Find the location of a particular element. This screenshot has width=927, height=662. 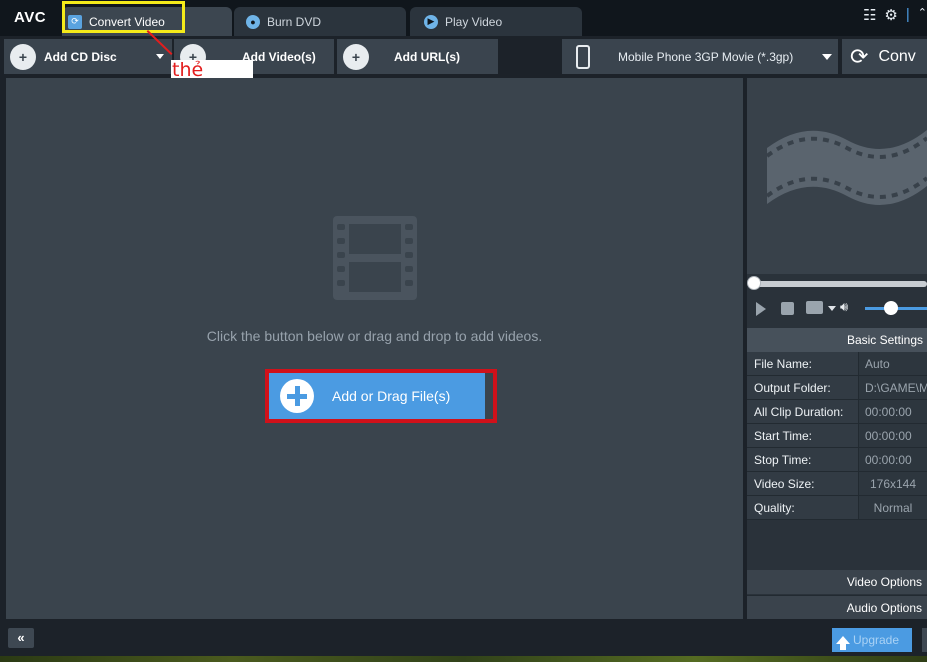

video-options-button: Video Options is located at coordinates (837, 582).